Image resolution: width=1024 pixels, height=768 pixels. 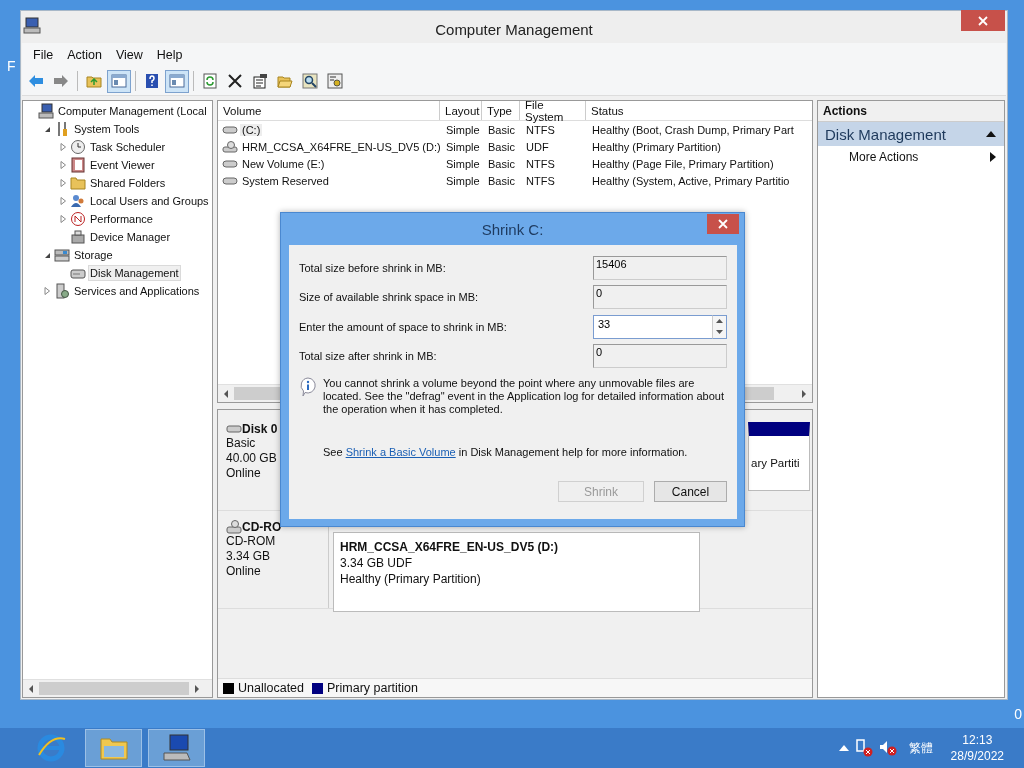 I want to click on cd-drive-icon, so click(x=234, y=527).